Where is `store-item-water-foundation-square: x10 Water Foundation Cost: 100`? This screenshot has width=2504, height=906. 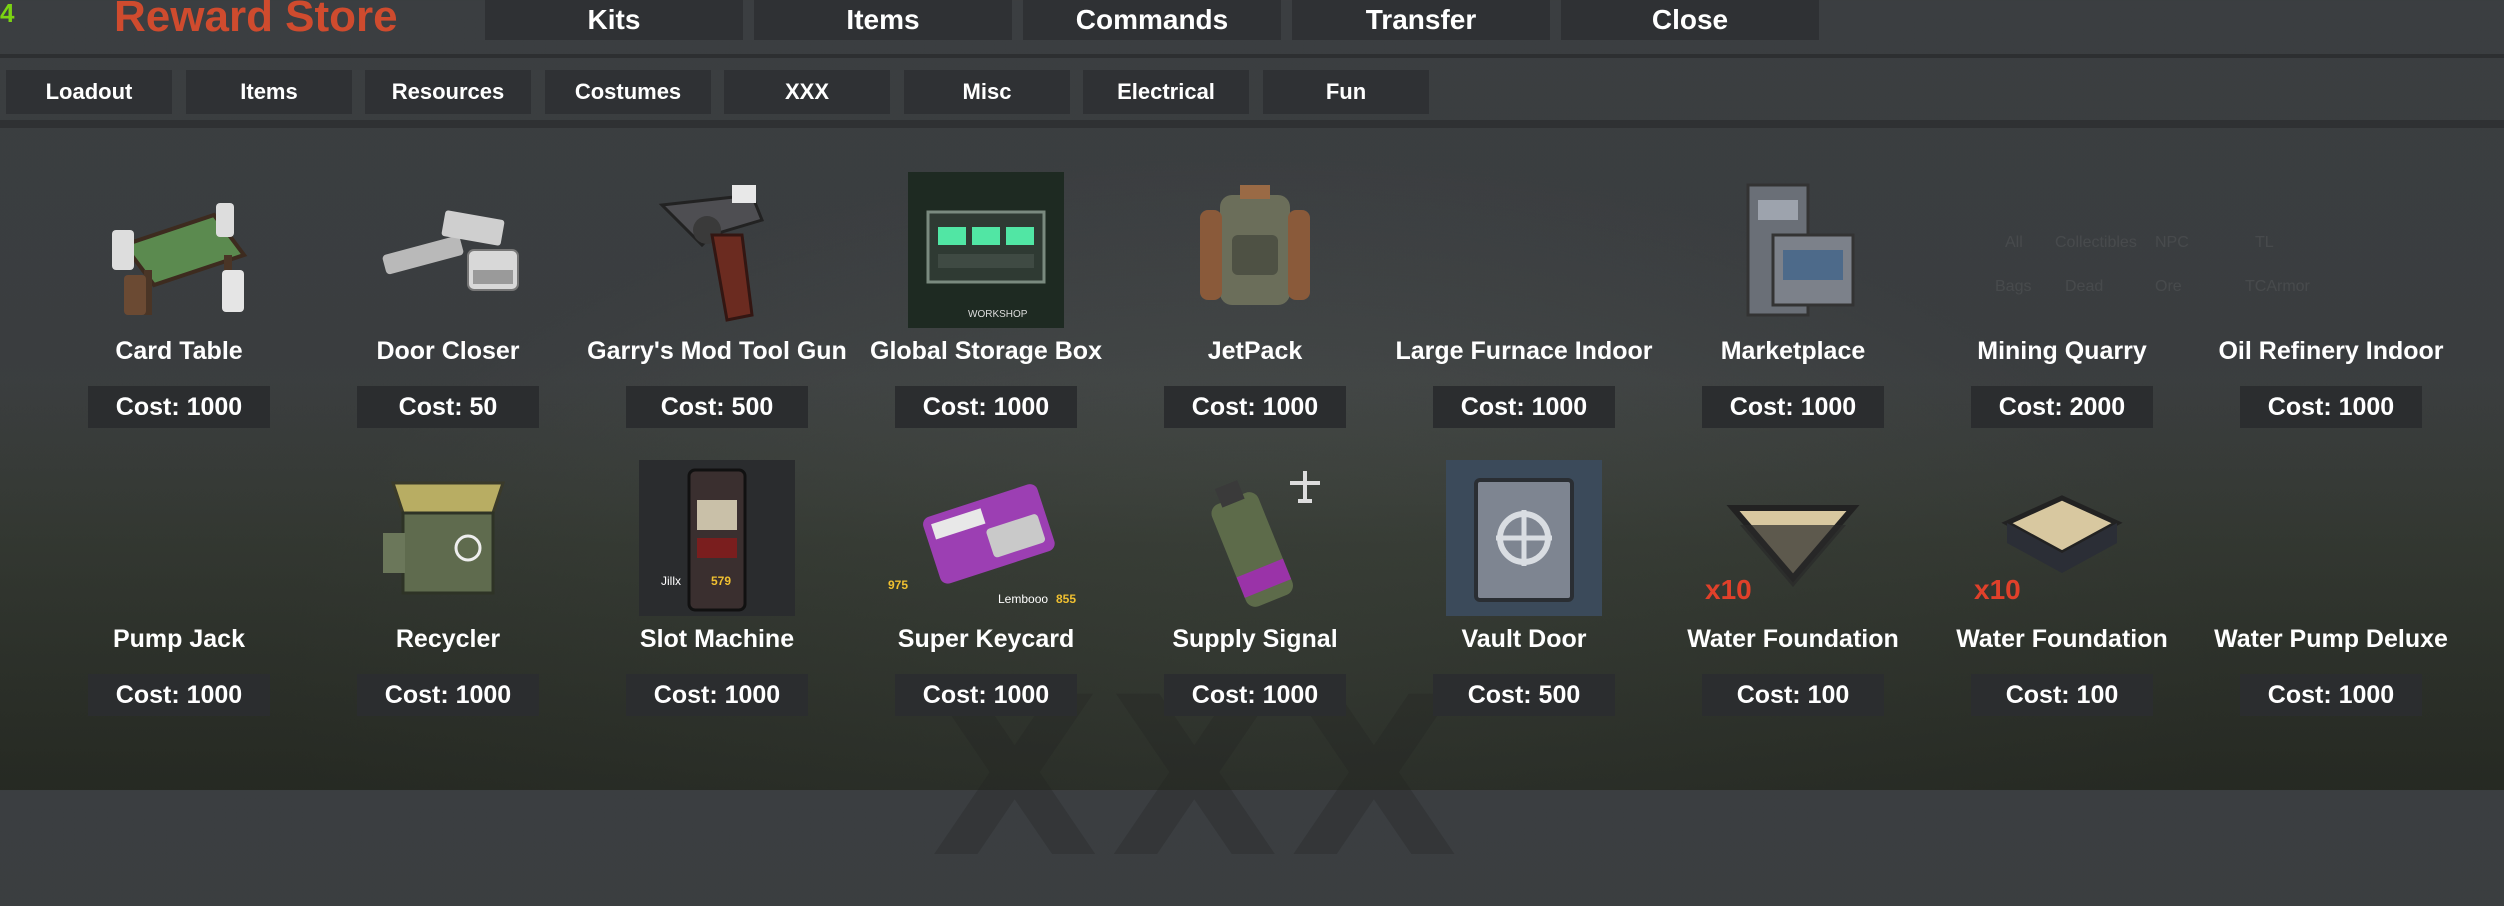 store-item-water-foundation-square: x10 Water Foundation Cost: 100 is located at coordinates (2062, 595).